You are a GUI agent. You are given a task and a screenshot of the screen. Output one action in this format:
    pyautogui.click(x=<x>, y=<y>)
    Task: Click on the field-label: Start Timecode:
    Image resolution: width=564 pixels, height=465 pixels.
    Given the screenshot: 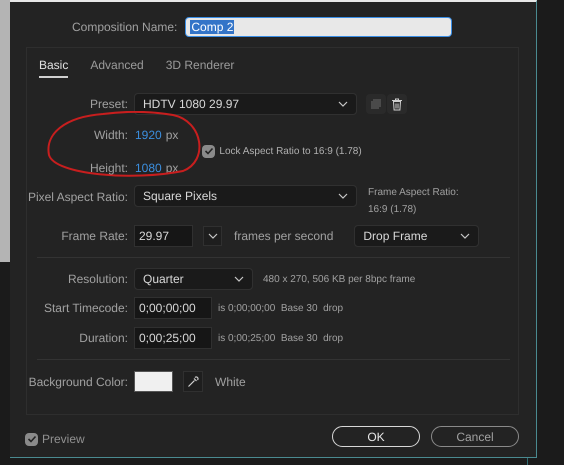 What is the action you would take?
    pyautogui.click(x=86, y=308)
    